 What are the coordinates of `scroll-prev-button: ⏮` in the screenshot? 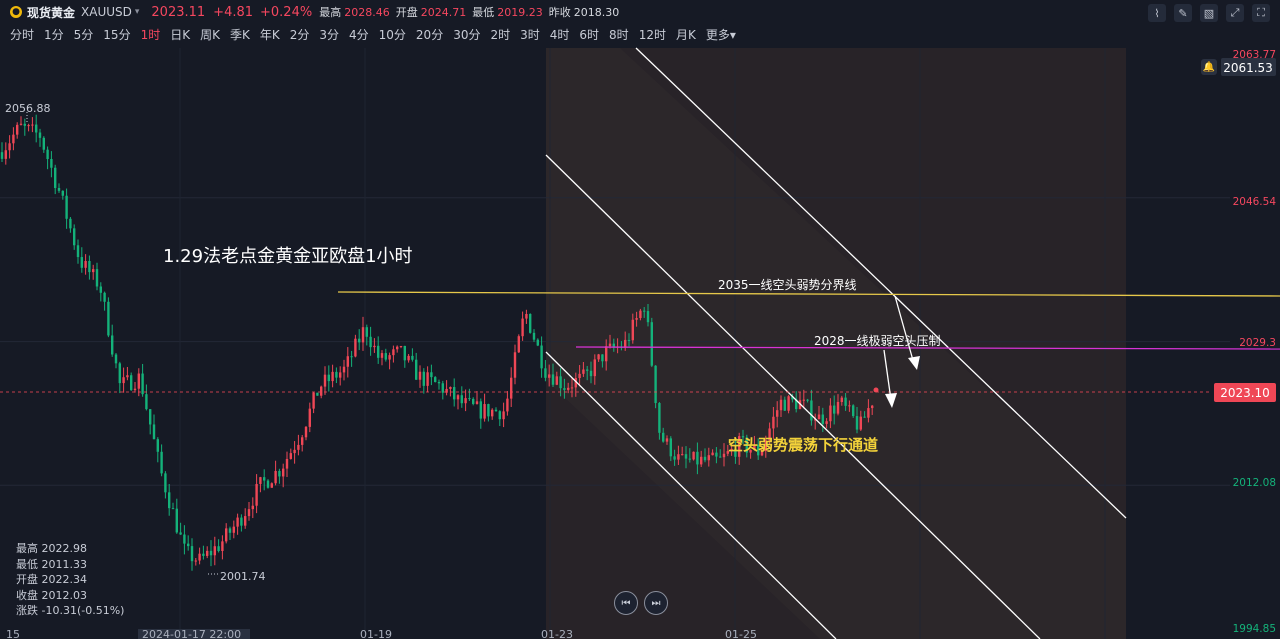 It's located at (626, 603).